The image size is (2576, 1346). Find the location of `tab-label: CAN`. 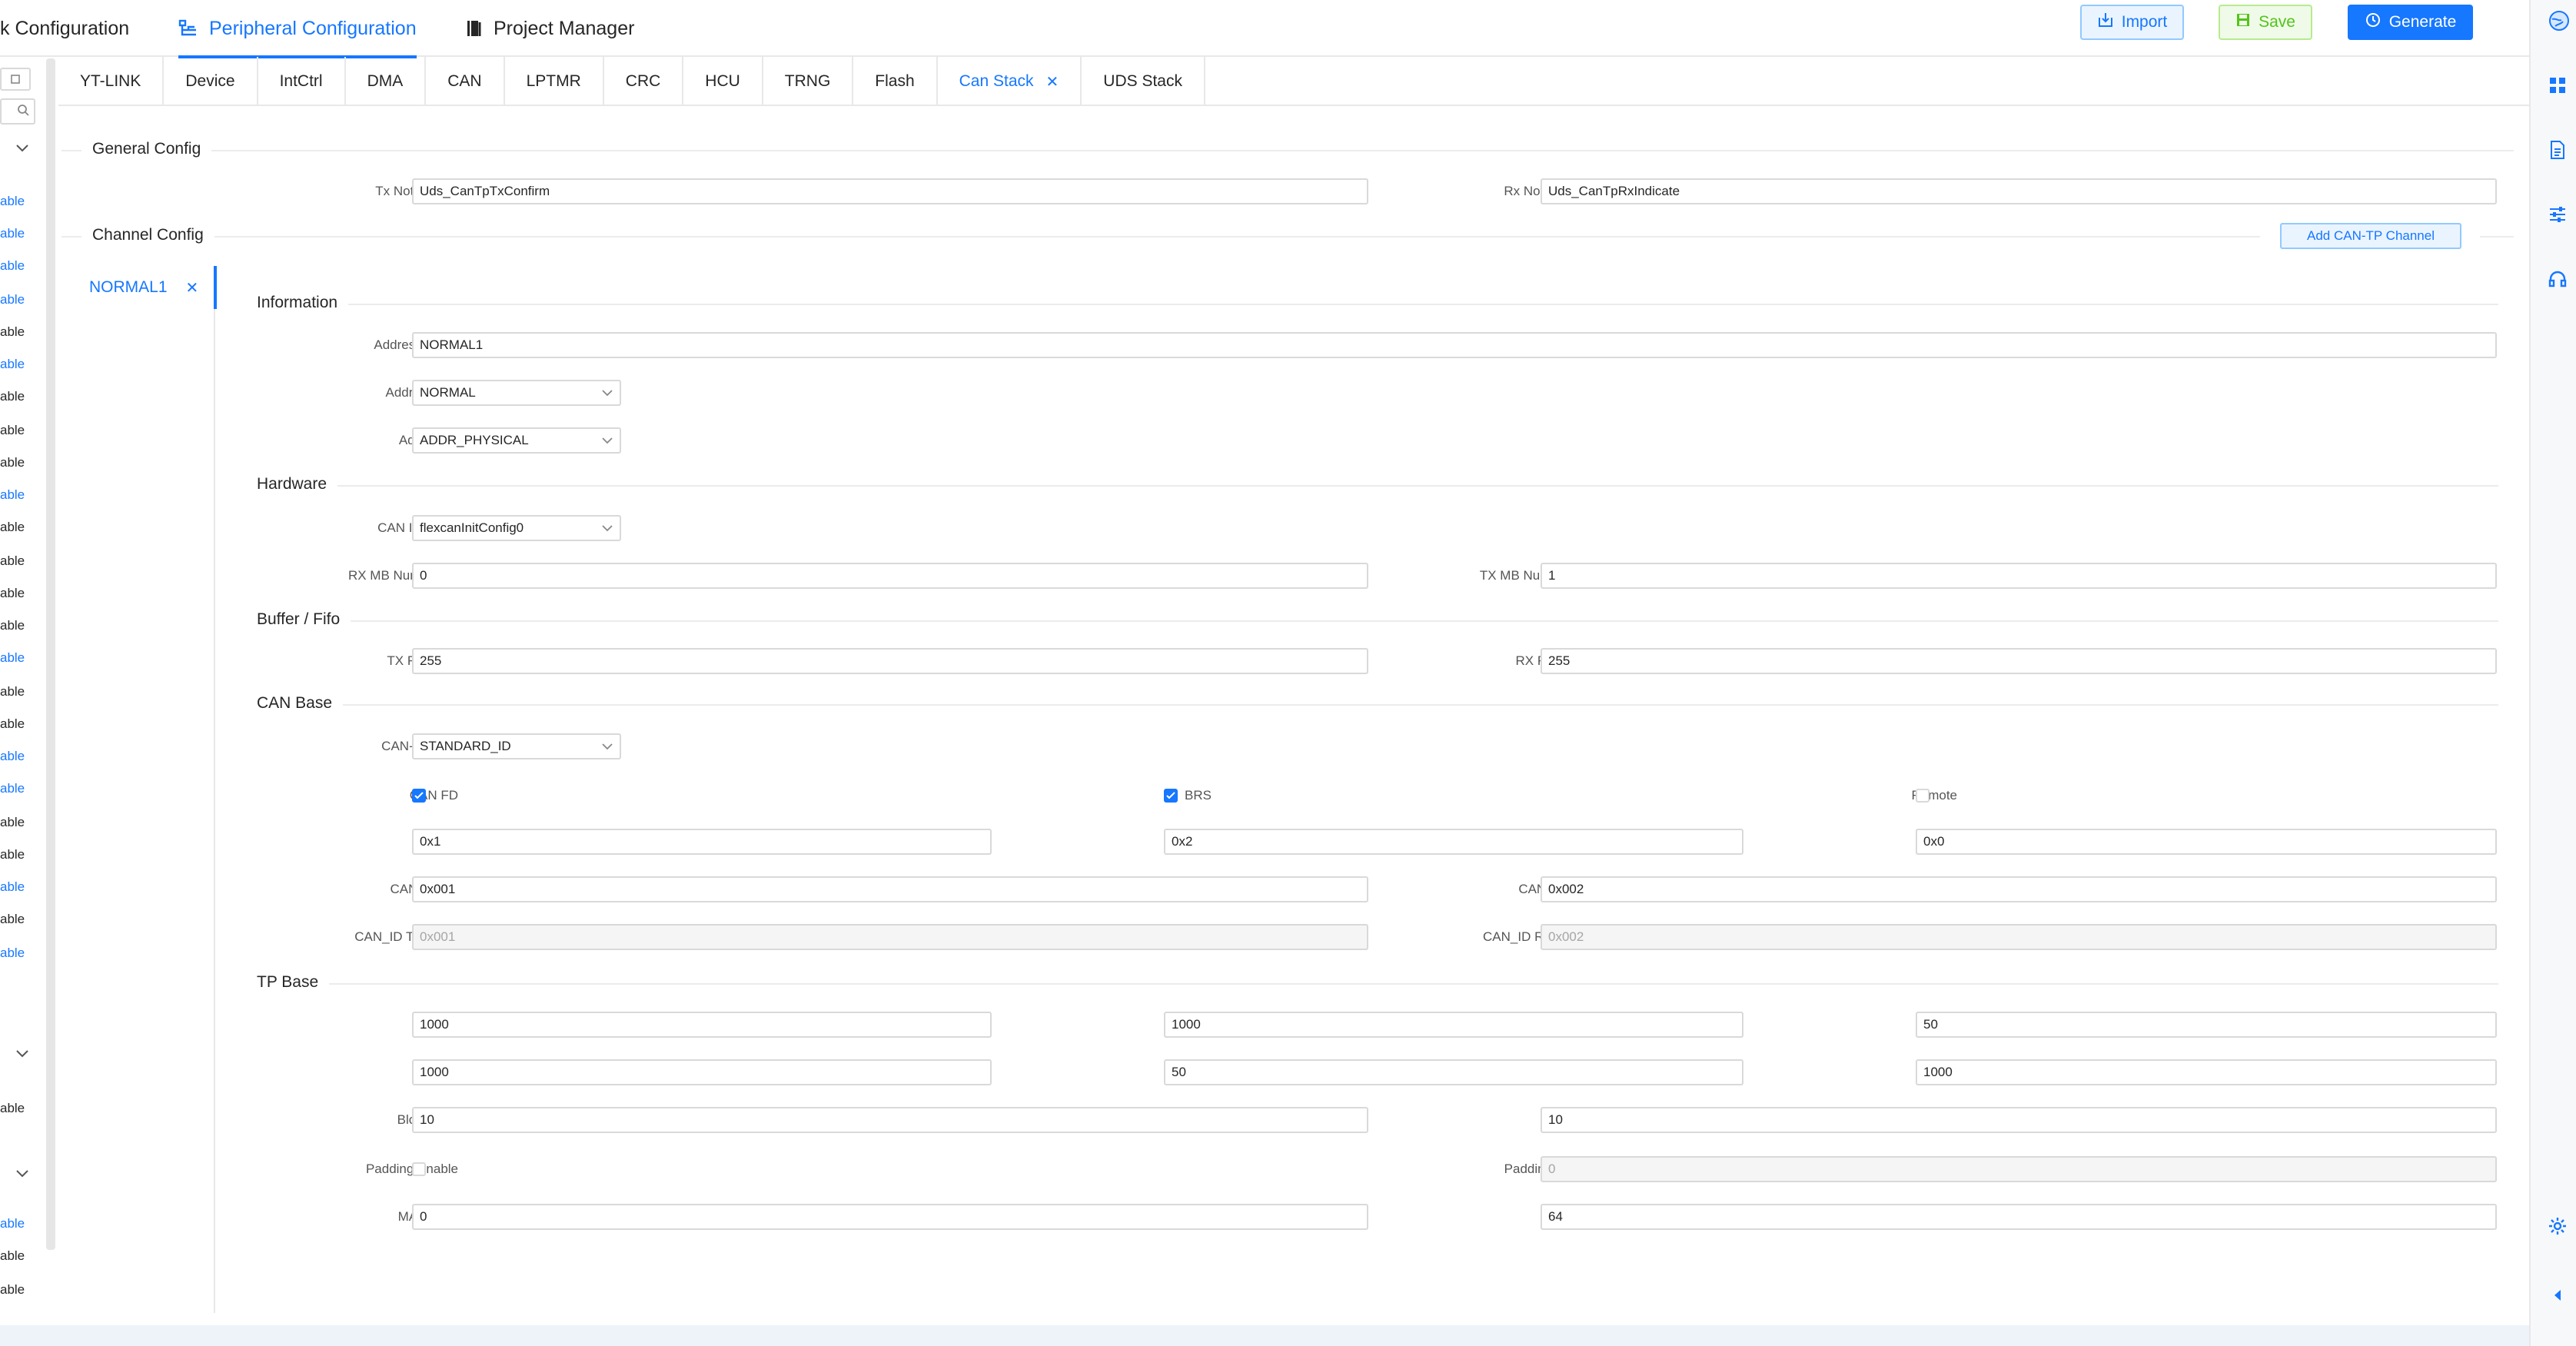

tab-label: CAN is located at coordinates (464, 81).